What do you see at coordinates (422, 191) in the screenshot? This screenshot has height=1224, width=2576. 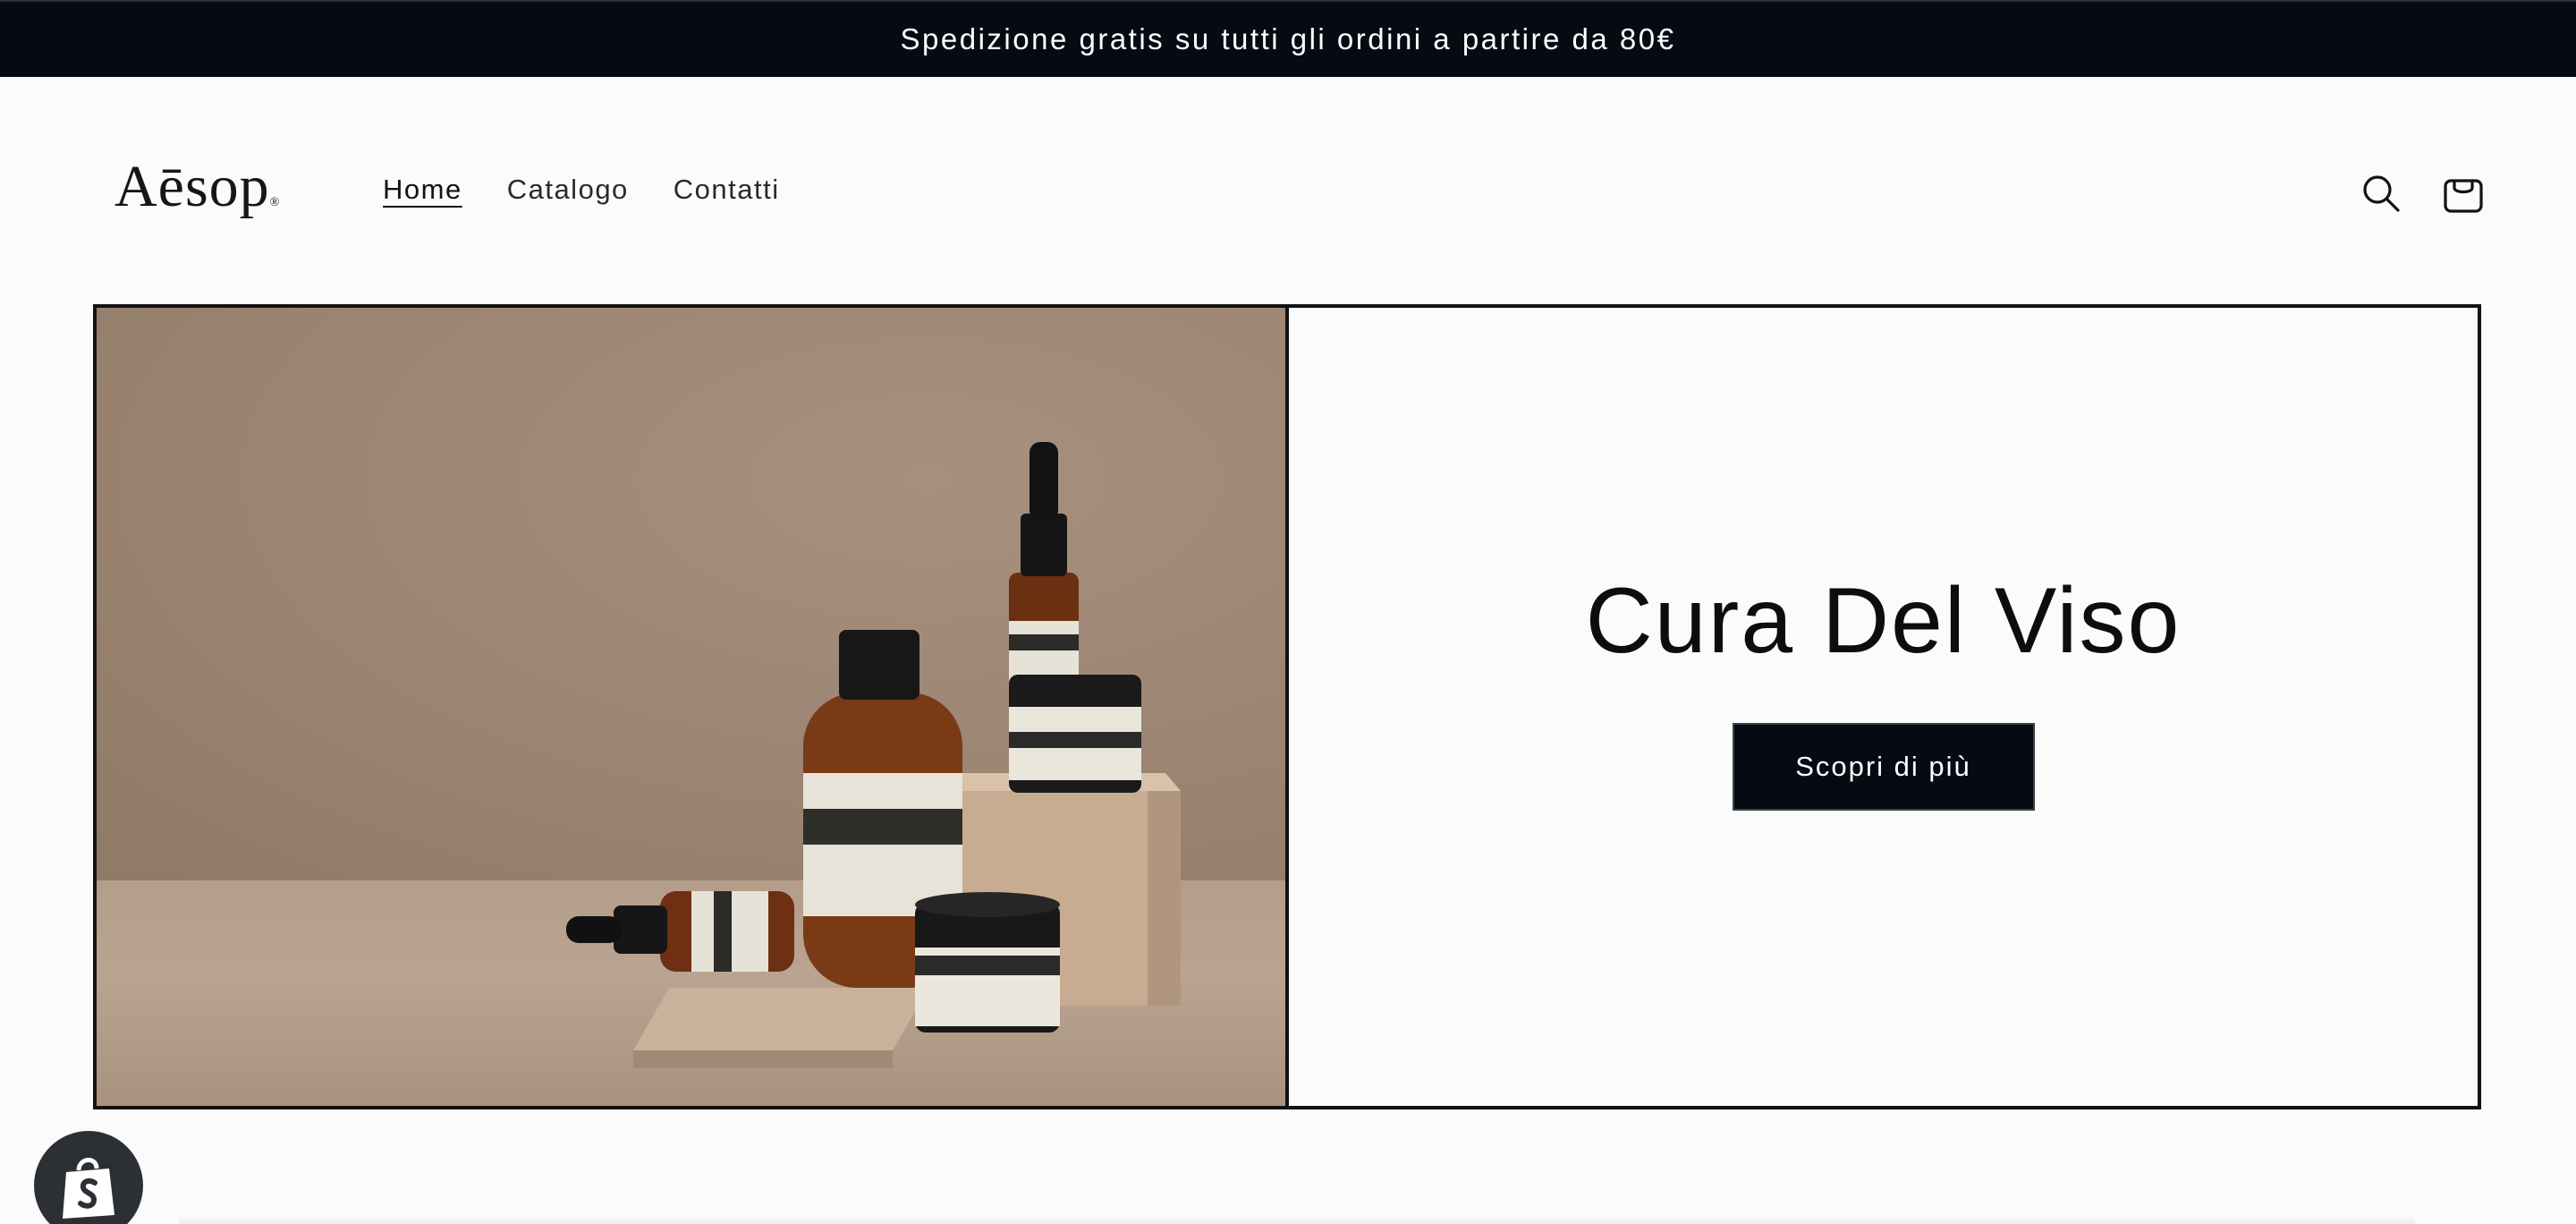 I see `nav-item-home: Home` at bounding box center [422, 191].